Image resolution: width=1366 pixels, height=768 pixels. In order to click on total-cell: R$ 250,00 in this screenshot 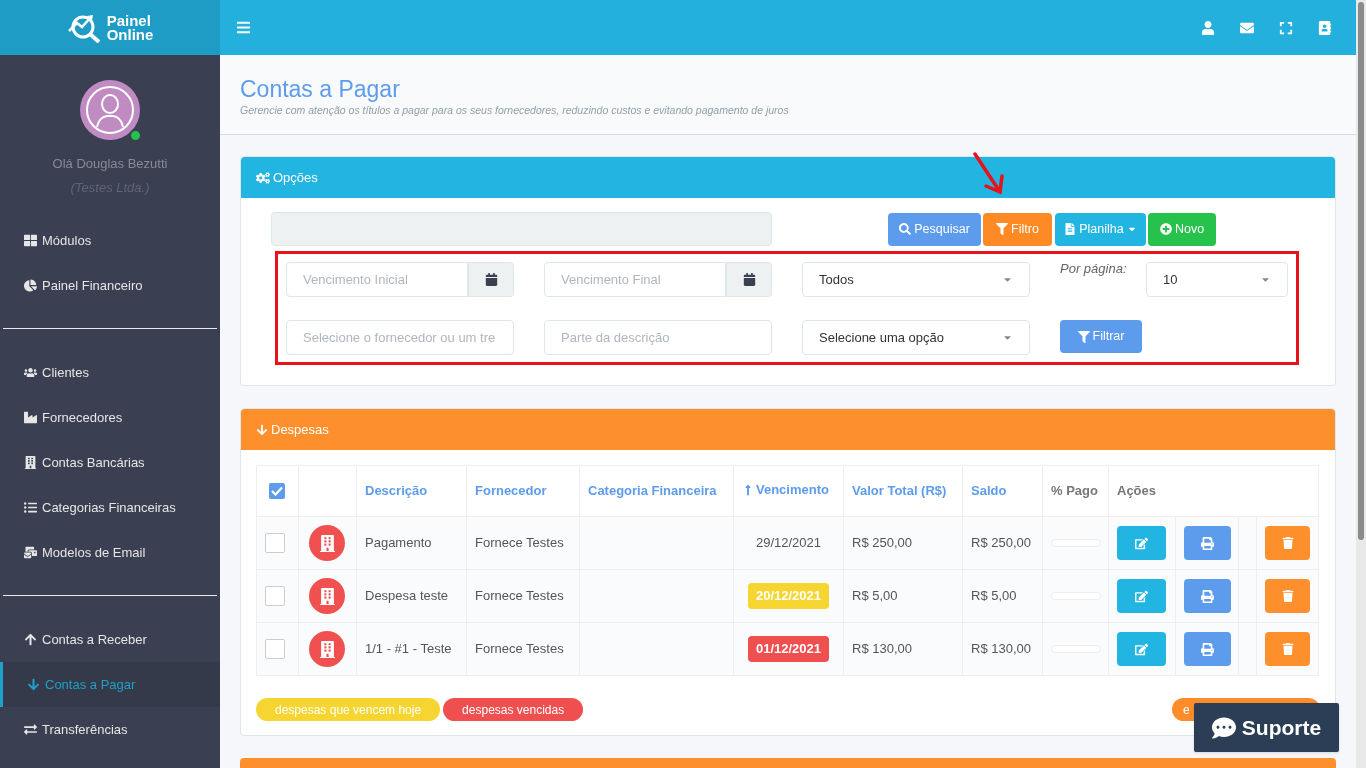, I will do `click(882, 543)`.